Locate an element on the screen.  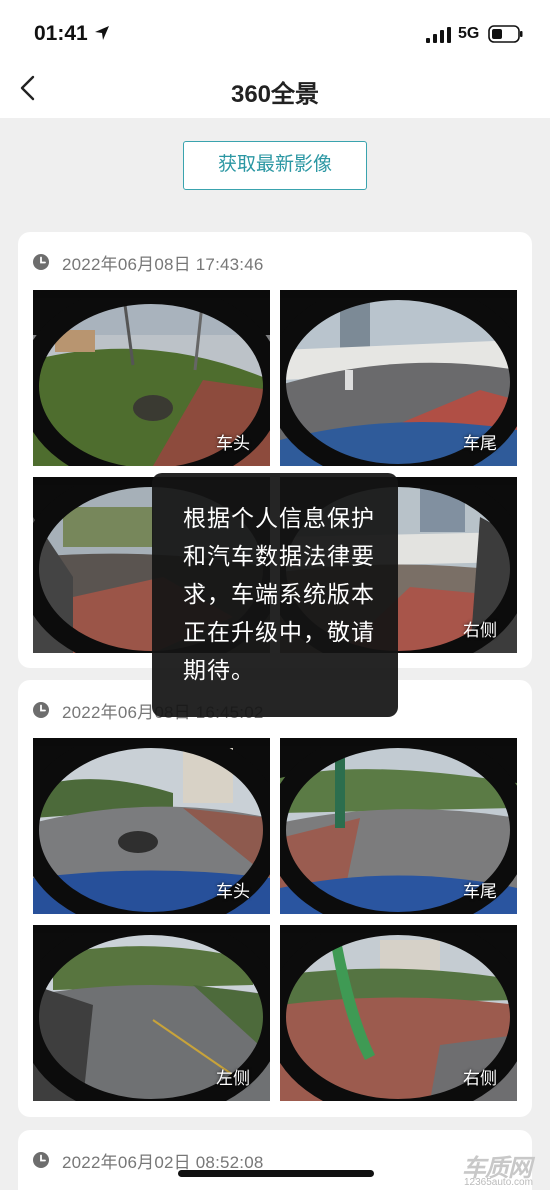
location-arrow-icon is located at coordinates (102, 33).